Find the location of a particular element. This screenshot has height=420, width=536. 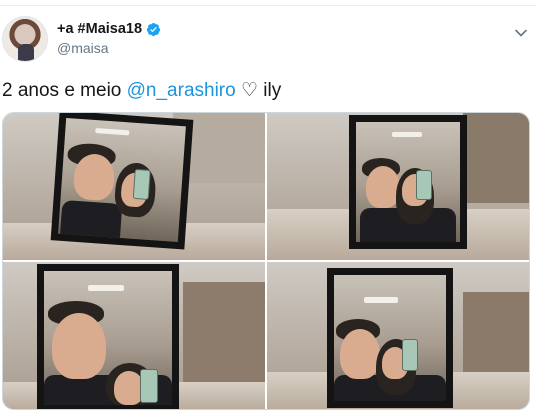

verified-badge-icon is located at coordinates (154, 29).